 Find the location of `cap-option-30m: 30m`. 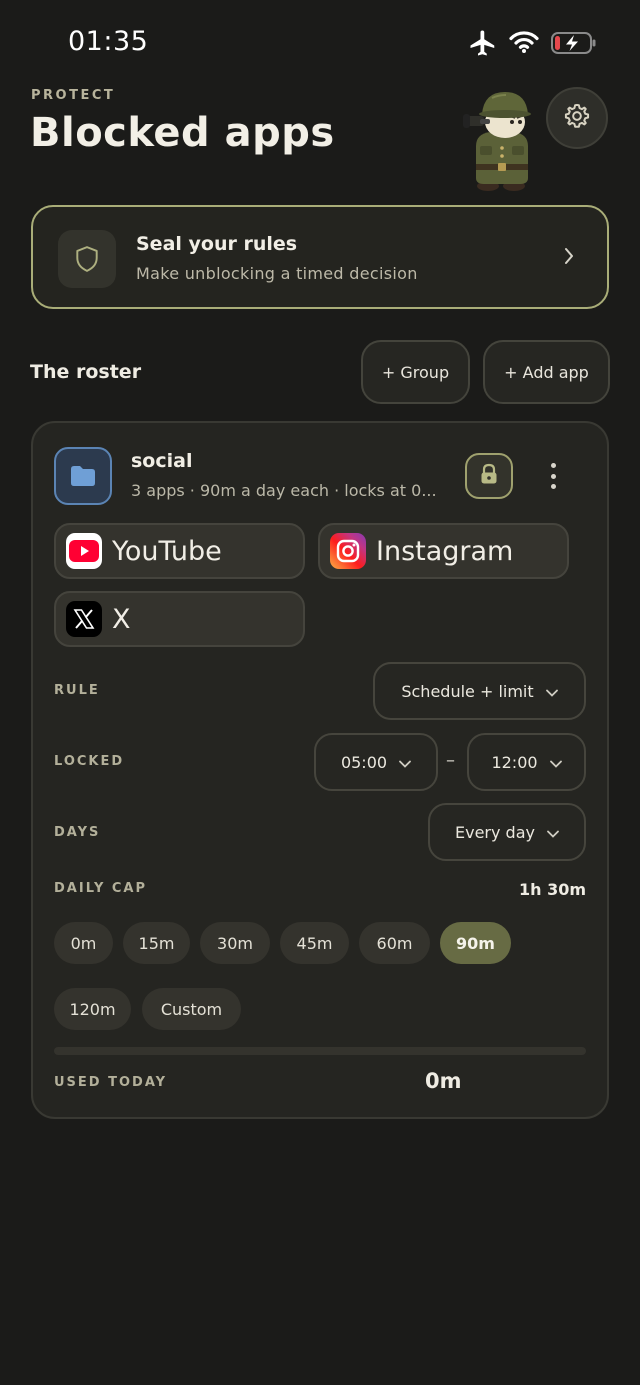

cap-option-30m: 30m is located at coordinates (235, 943).